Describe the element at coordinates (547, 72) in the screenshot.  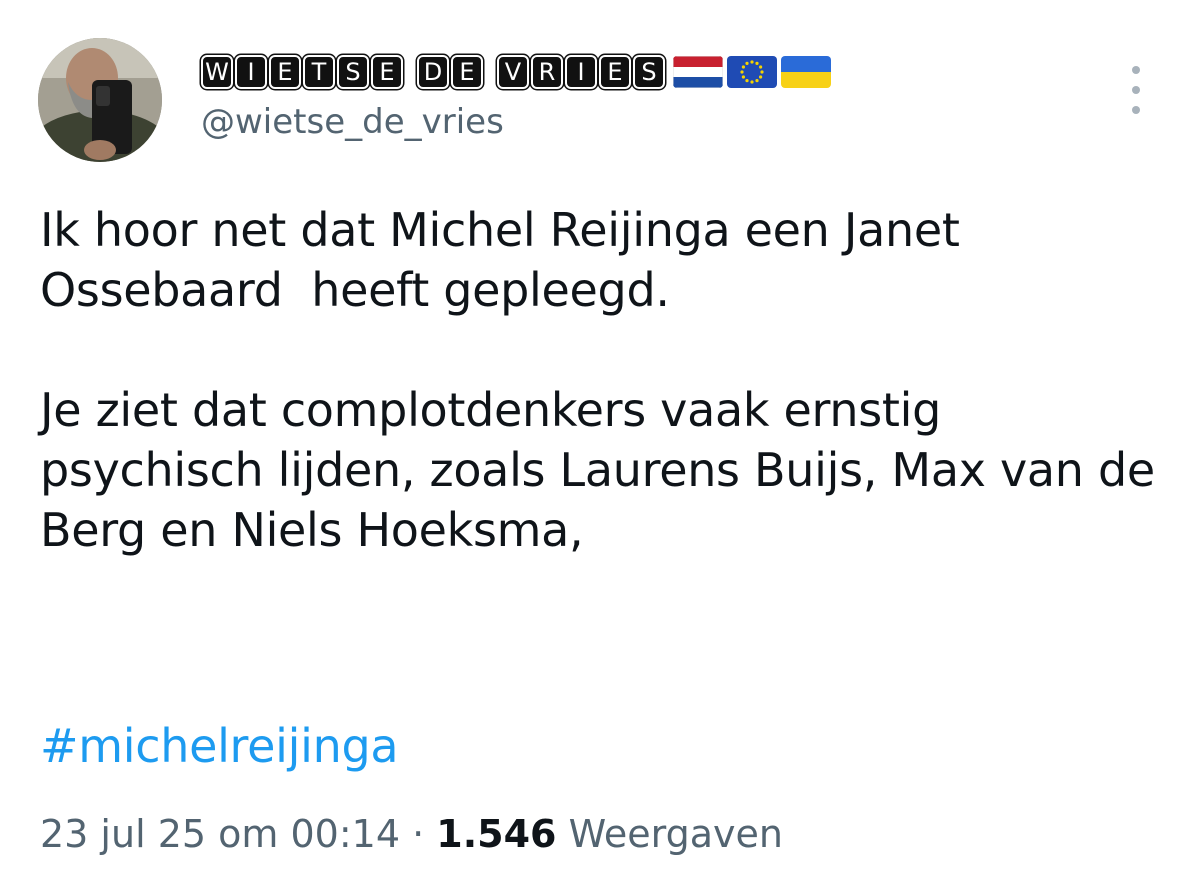
I see `name-letter-tile: R` at that location.